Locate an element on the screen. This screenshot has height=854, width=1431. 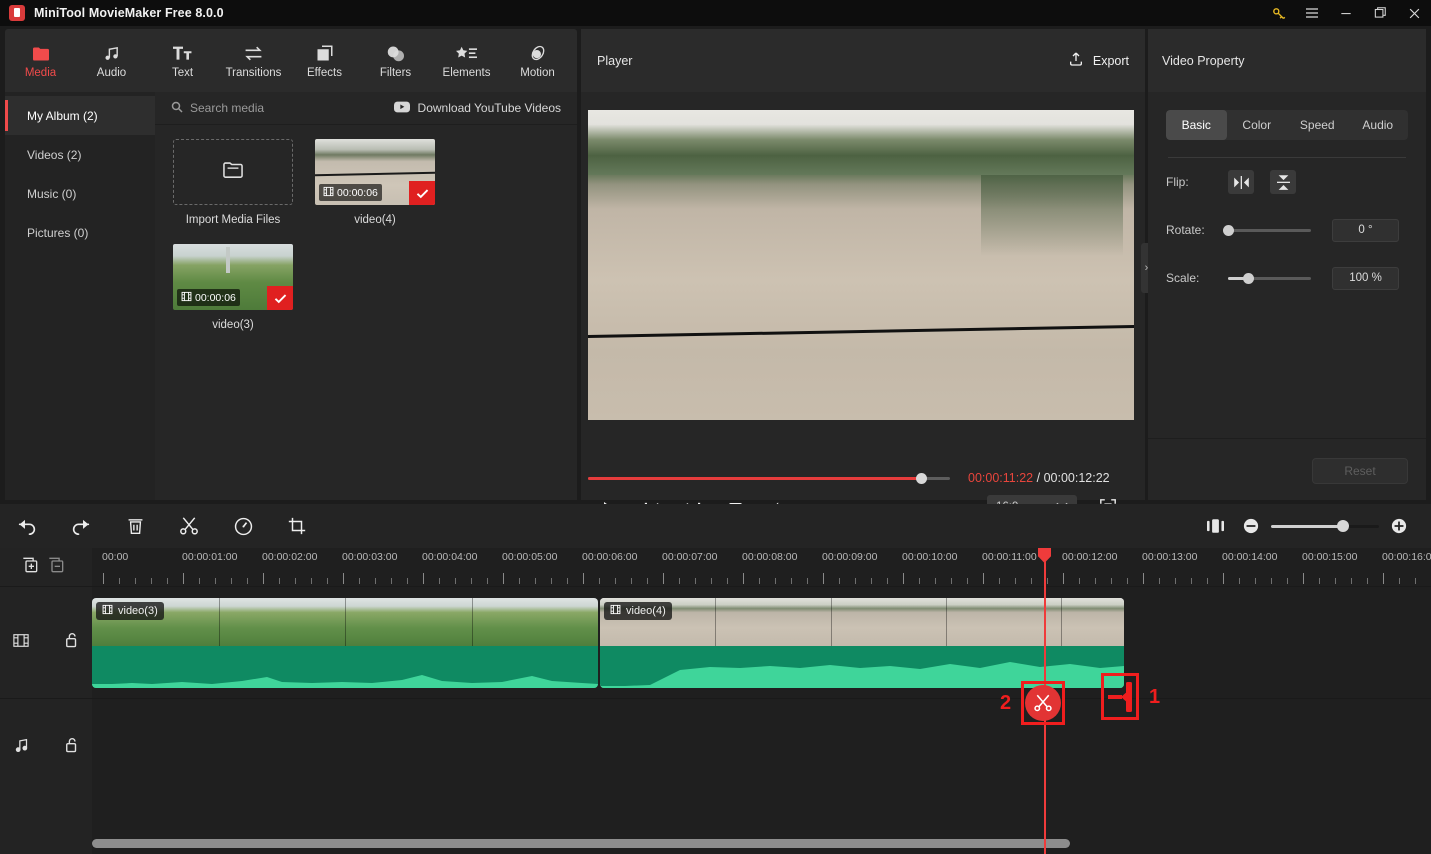
timeline-clip-video3: video(3) is located at coordinates (345, 643).